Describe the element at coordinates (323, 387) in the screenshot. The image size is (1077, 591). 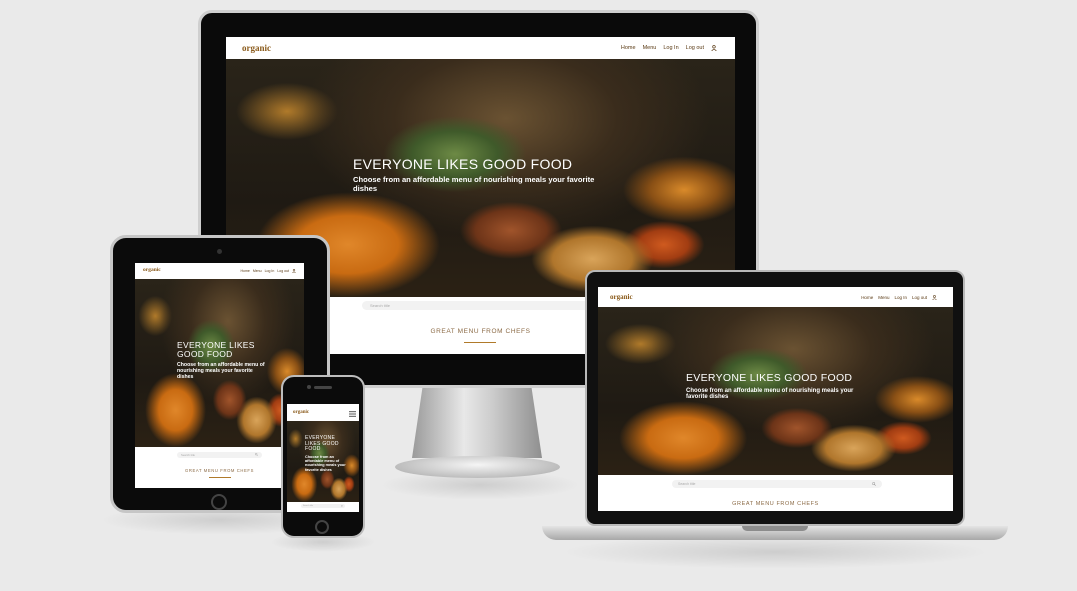
I see `phone-speaker` at that location.